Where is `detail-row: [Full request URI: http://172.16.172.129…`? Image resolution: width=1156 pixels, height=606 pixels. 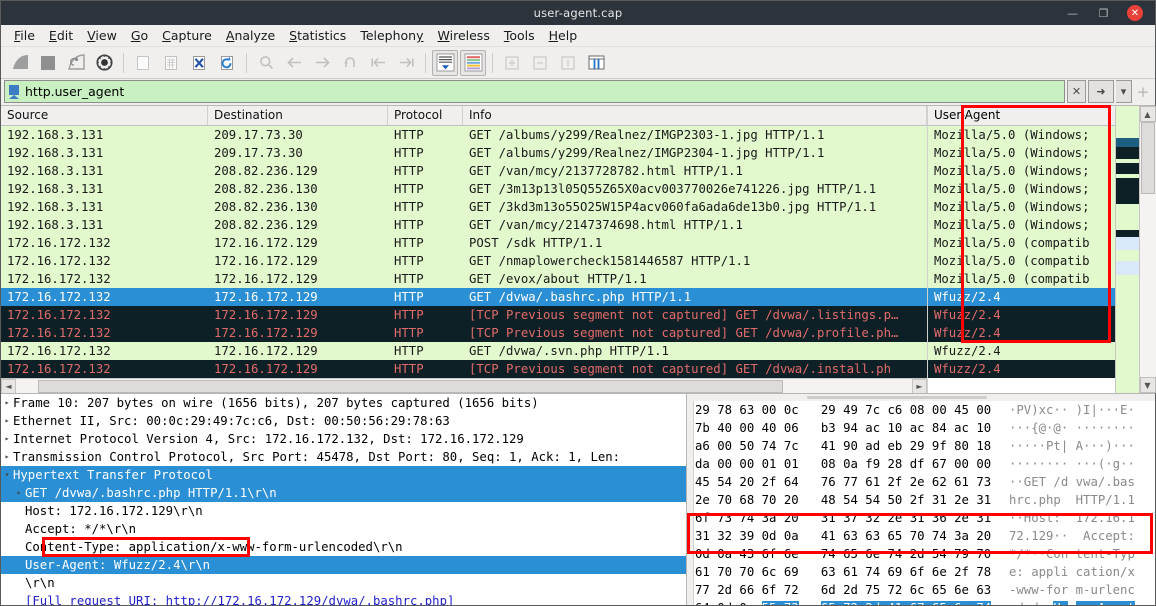
detail-row: [Full request URI: http://172.16.172.129… is located at coordinates (343, 598).